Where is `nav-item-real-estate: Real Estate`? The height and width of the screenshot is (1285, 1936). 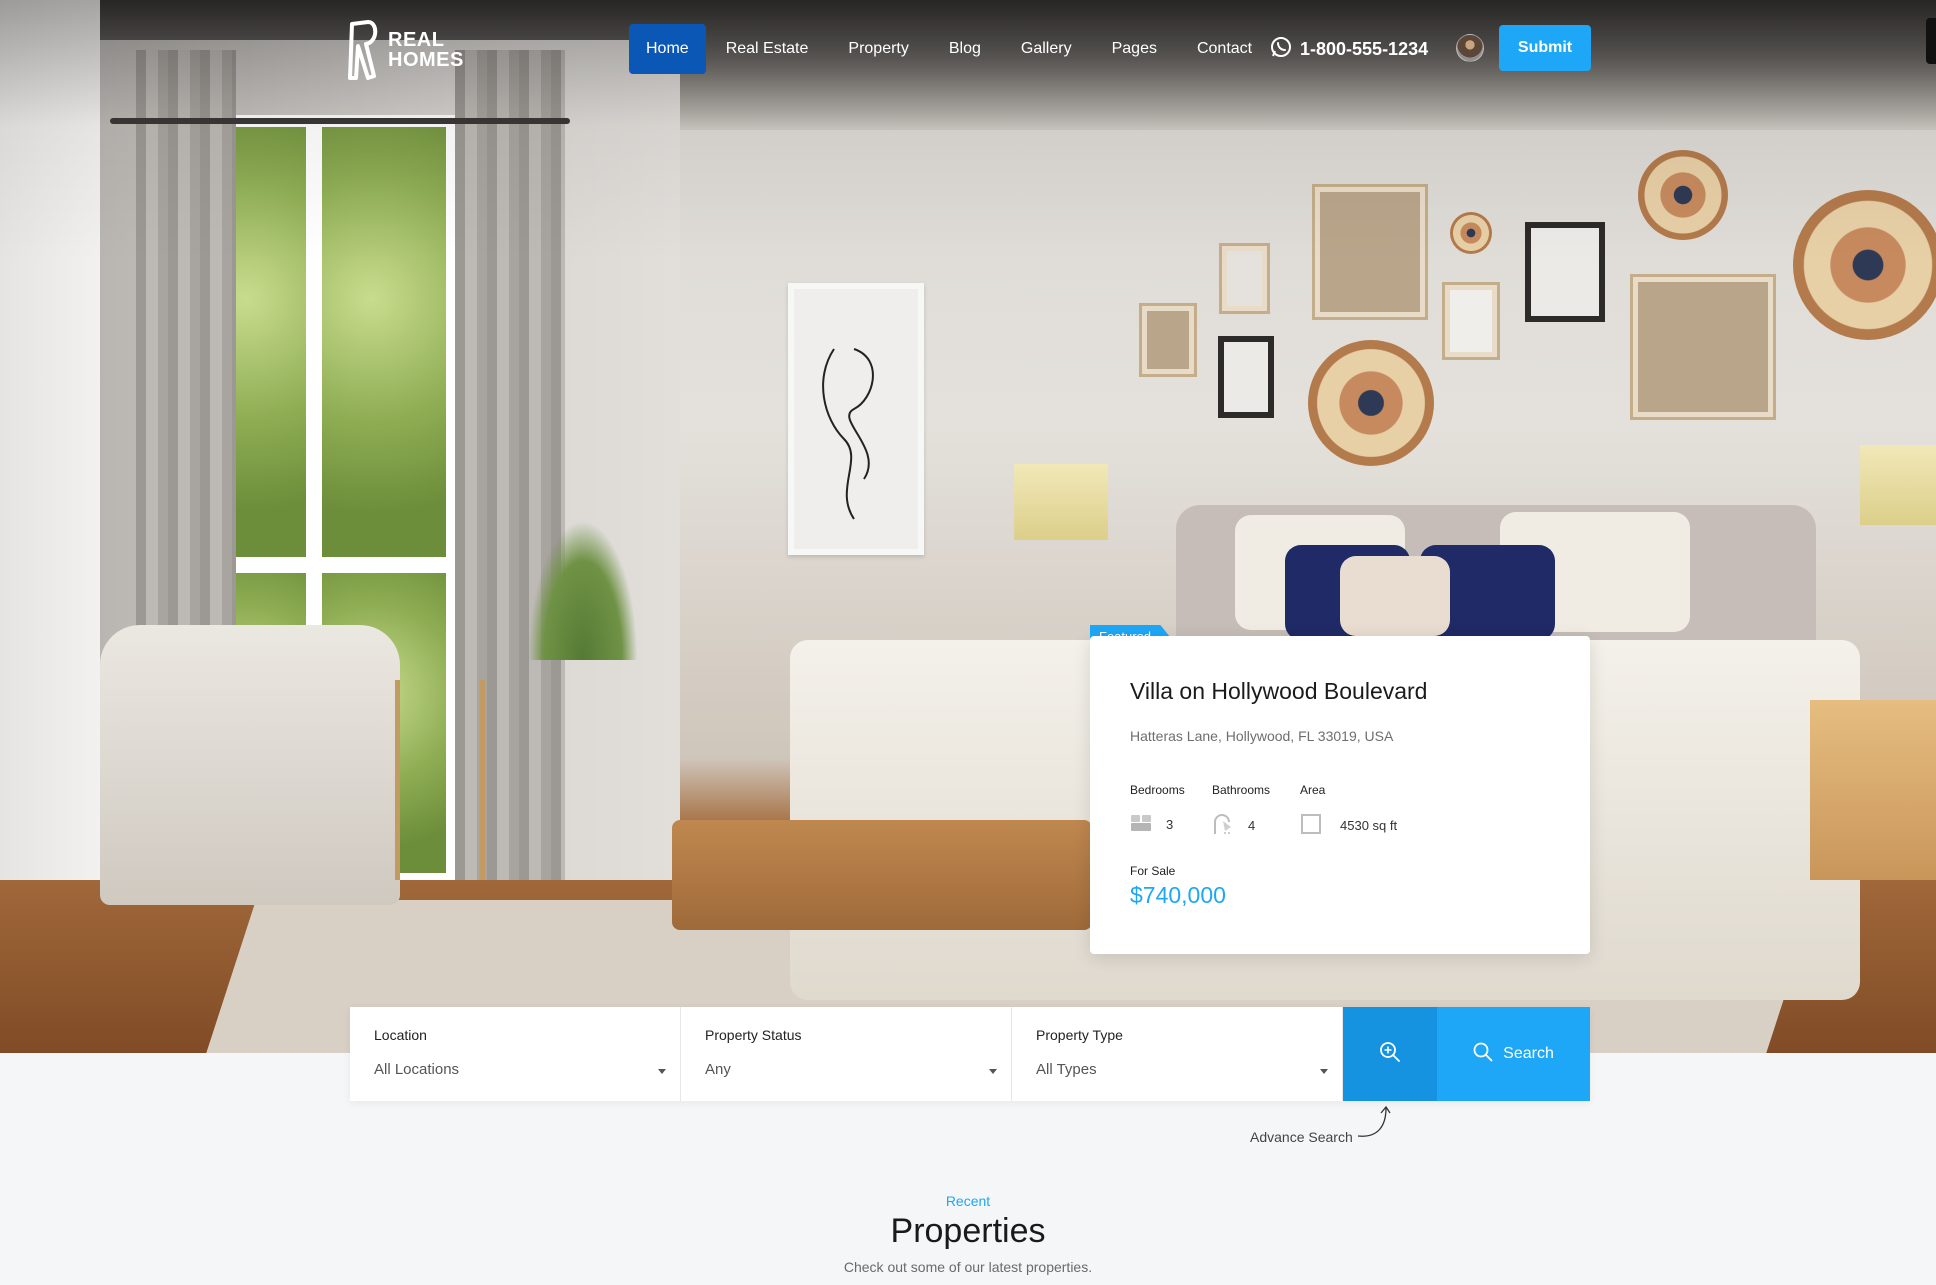 nav-item-real-estate: Real Estate is located at coordinates (767, 49).